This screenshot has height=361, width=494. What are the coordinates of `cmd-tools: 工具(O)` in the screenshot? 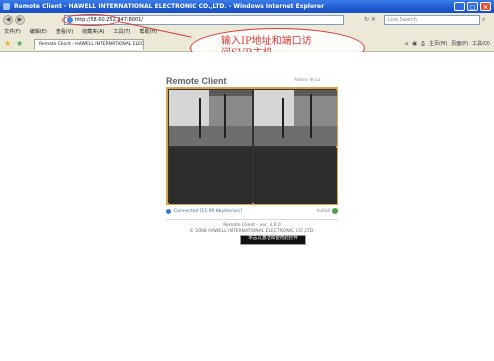 It's located at (481, 44).